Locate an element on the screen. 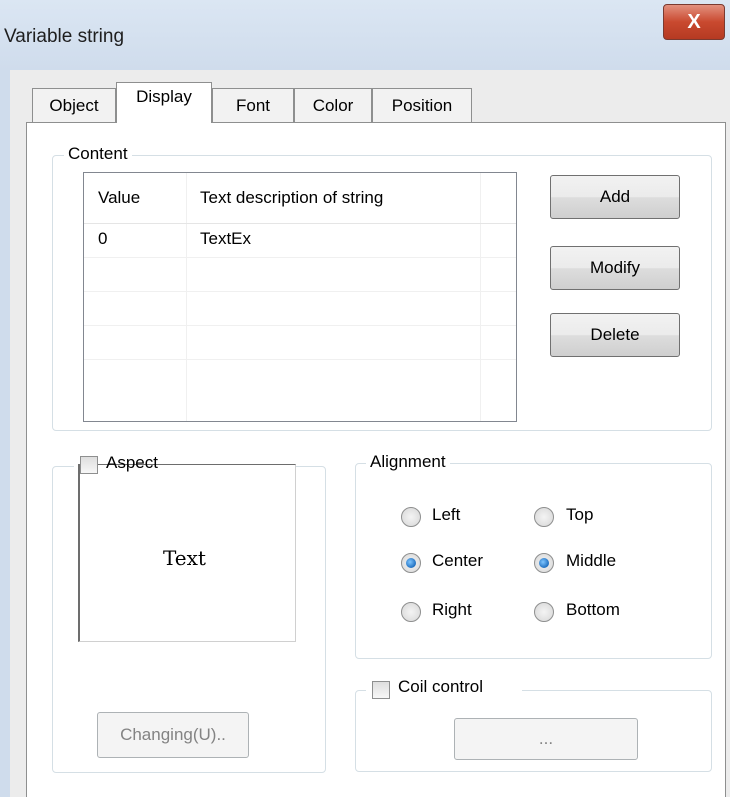 This screenshot has width=730, height=797. close-button: X is located at coordinates (694, 22).